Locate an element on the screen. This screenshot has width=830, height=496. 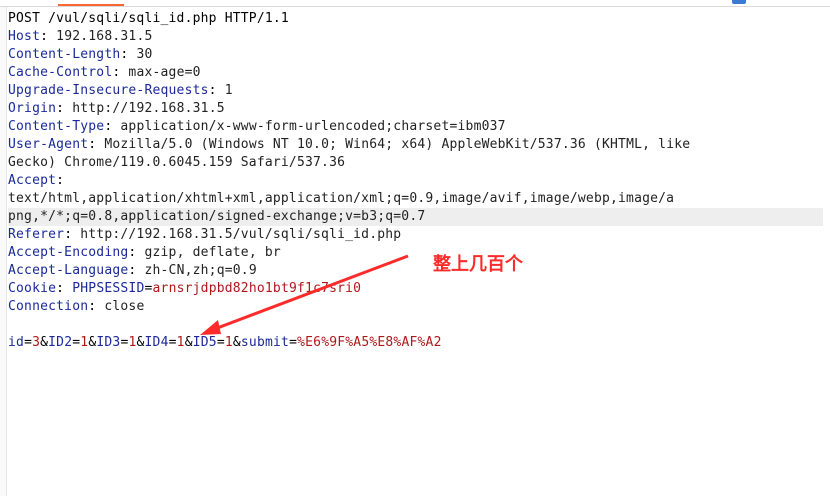
annotation-arrow is located at coordinates (304, 294).